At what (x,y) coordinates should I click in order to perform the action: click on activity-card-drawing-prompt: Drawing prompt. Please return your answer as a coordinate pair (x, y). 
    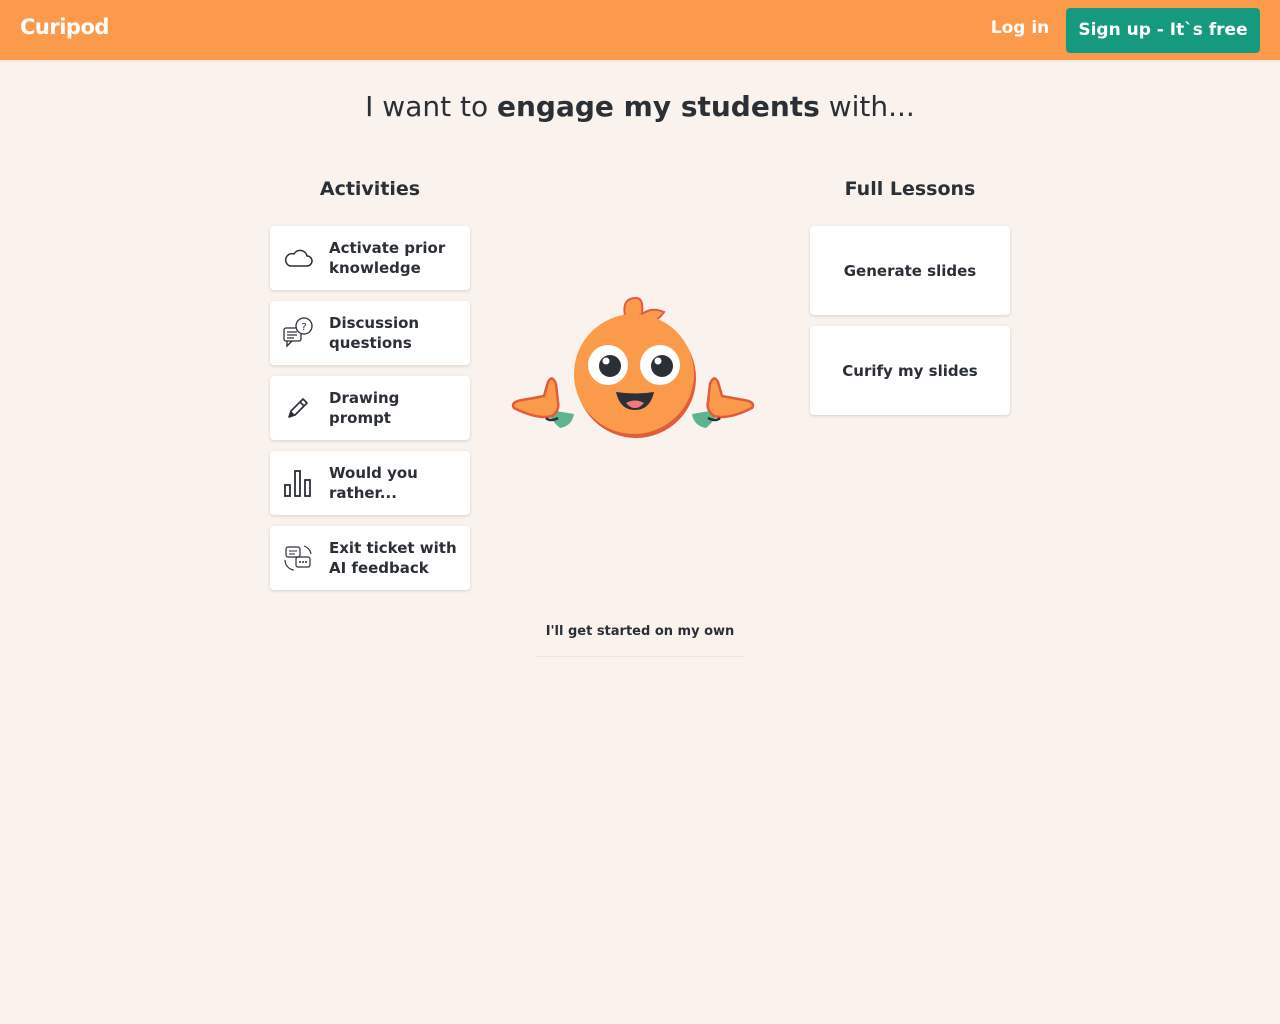
    Looking at the image, I should click on (370, 408).